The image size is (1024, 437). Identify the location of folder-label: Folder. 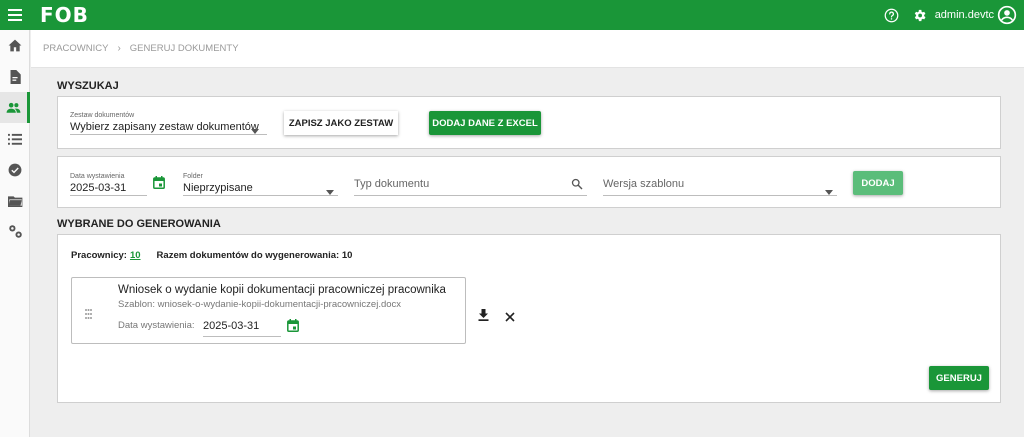
(193, 176).